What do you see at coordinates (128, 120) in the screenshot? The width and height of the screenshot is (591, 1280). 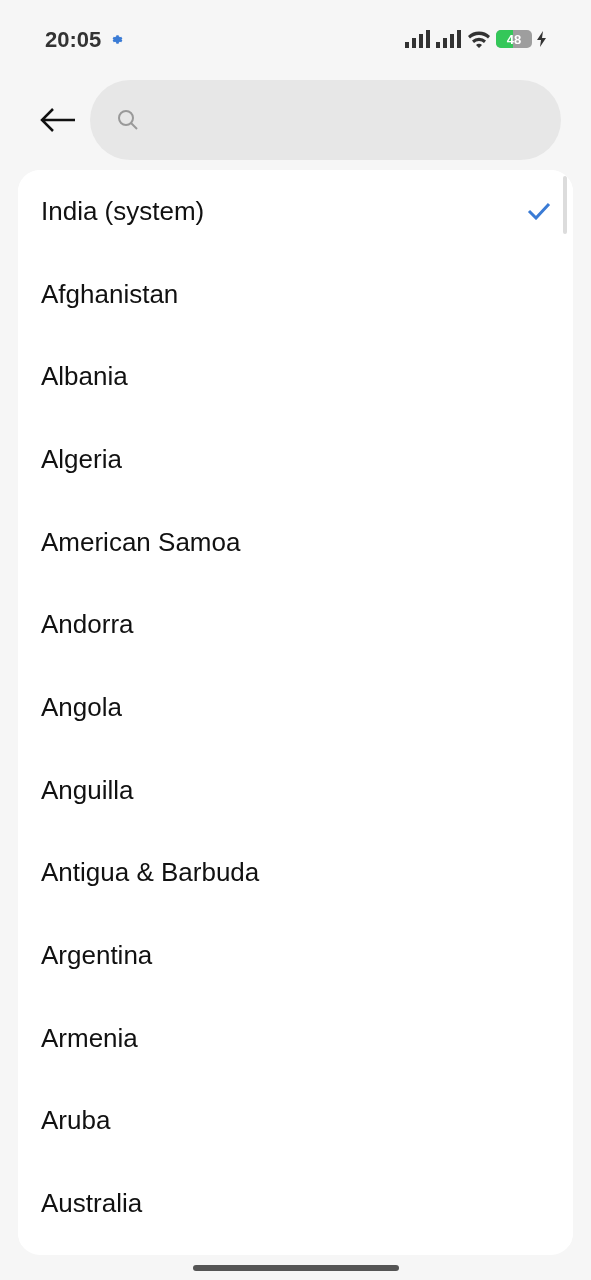 I see `search-icon` at bounding box center [128, 120].